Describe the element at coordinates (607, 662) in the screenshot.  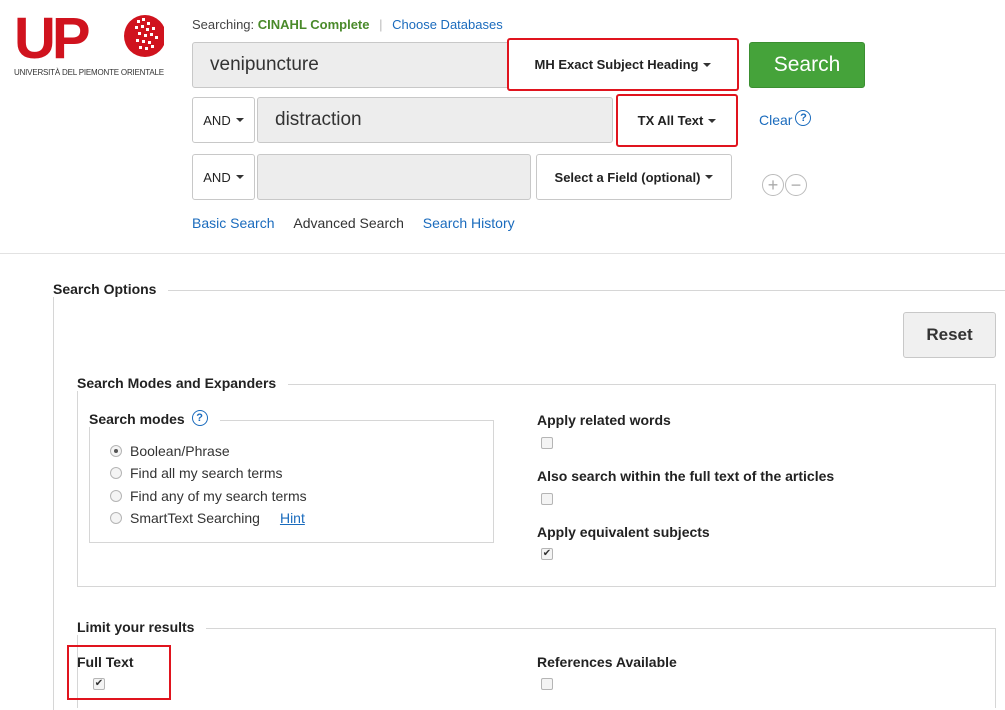
I see `references-available-label: References Available` at that location.